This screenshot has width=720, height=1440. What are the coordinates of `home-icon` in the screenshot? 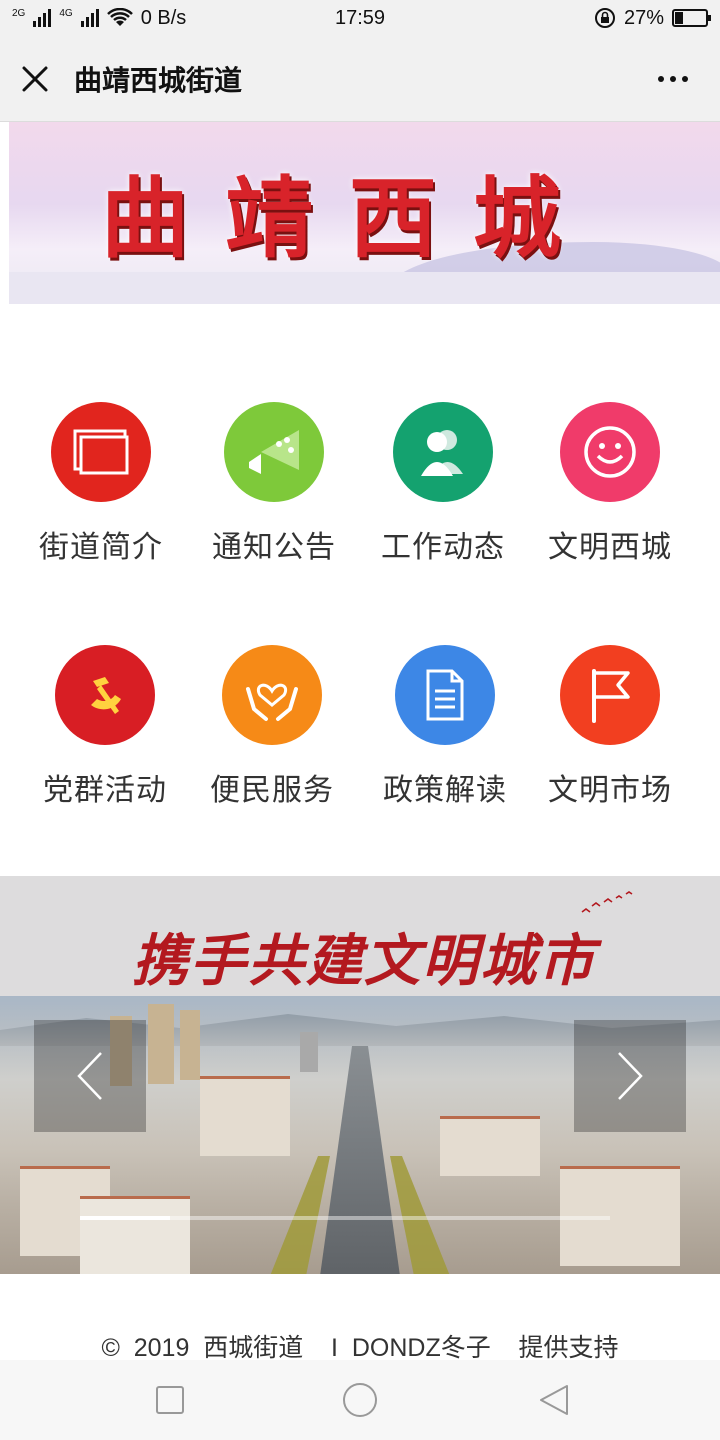 It's located at (360, 1400).